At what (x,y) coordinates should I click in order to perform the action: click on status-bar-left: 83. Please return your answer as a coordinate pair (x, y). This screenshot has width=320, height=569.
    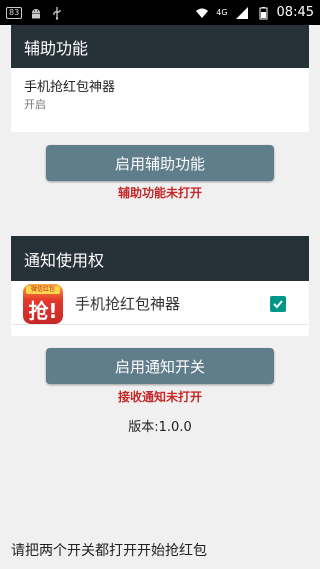
    Looking at the image, I should click on (35, 13).